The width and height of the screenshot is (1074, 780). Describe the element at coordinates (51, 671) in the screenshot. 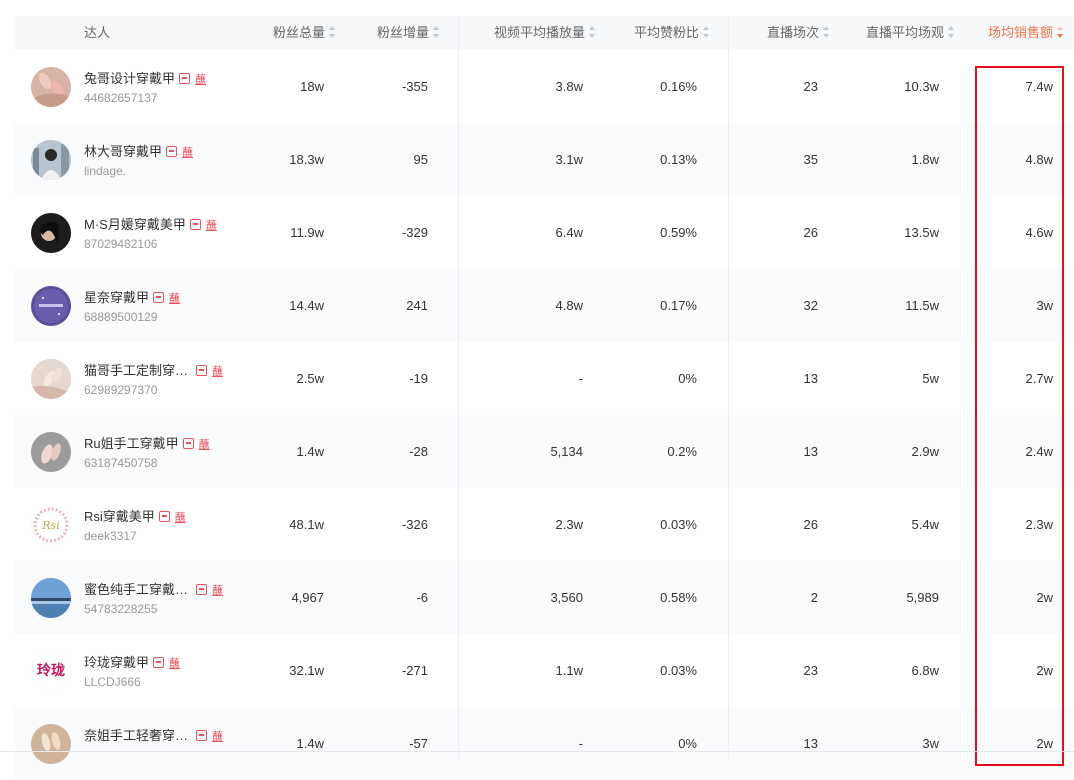

I see `avatar: 玲珑` at that location.